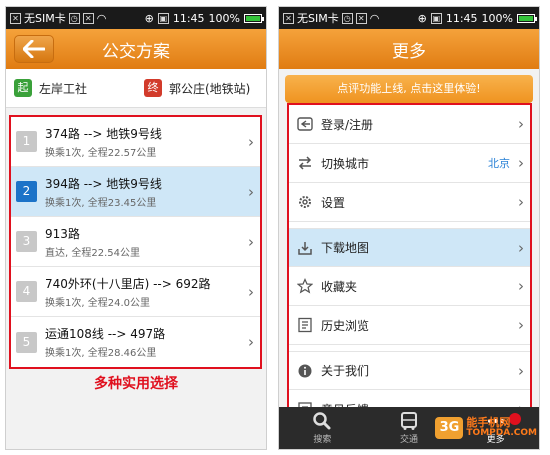 Image resolution: width=550 pixels, height=455 pixels. I want to click on title-bar: 公交方案, so click(136, 49).